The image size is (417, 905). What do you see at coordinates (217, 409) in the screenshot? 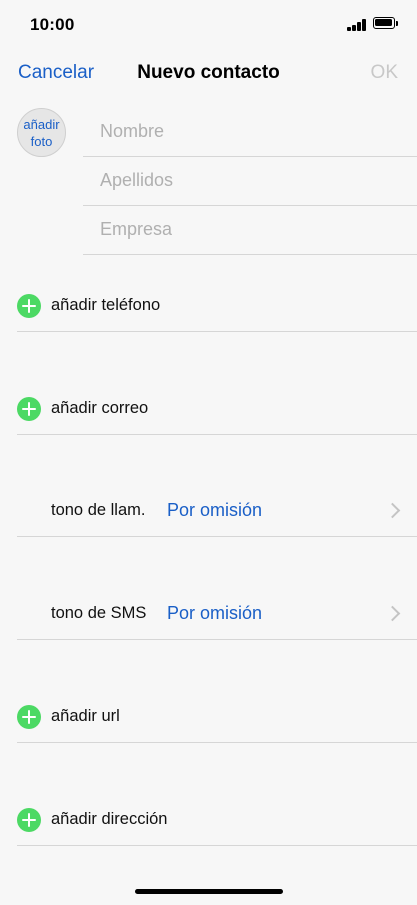
I see `add-email-row: añadir correo` at bounding box center [217, 409].